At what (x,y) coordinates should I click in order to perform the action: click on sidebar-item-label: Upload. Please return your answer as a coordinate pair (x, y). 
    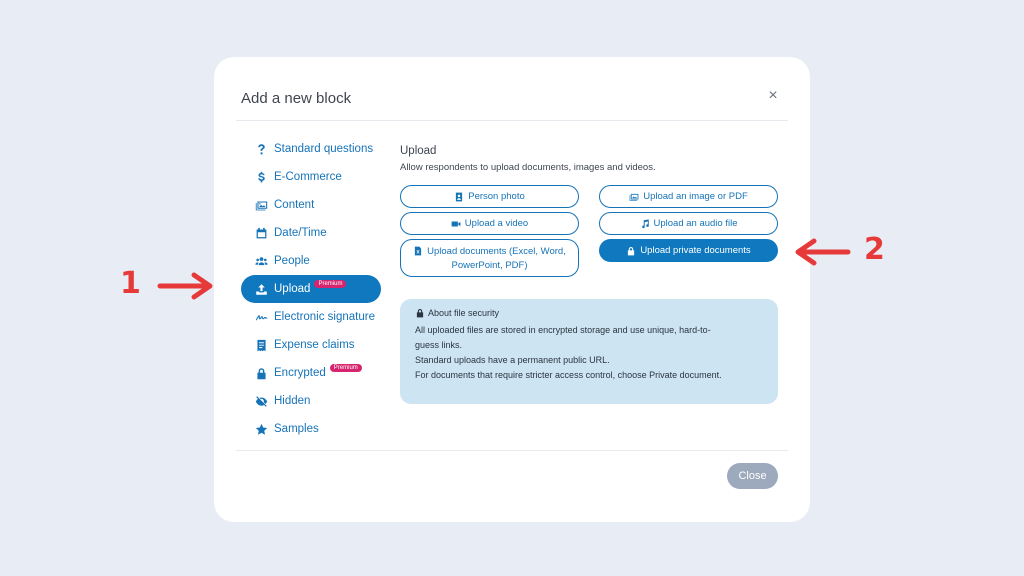
    Looking at the image, I should click on (292, 289).